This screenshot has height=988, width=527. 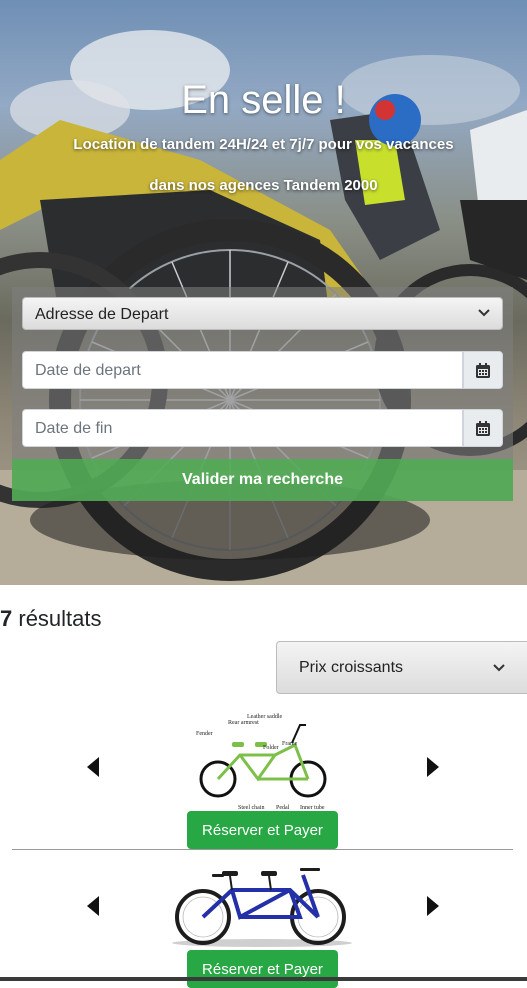 I want to click on sort-select-value: Prix croissants, so click(x=351, y=667).